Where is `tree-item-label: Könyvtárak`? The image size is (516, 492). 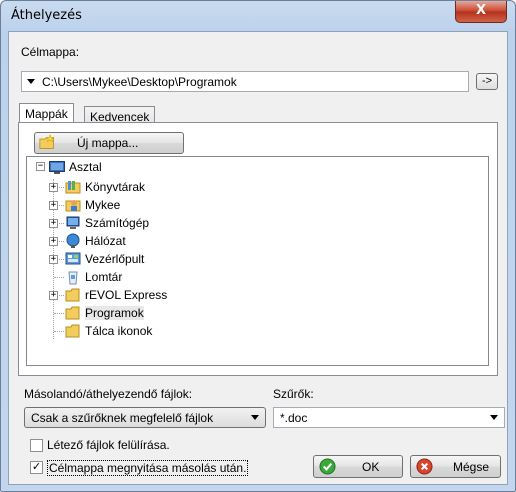 tree-item-label: Könyvtárak is located at coordinates (115, 187).